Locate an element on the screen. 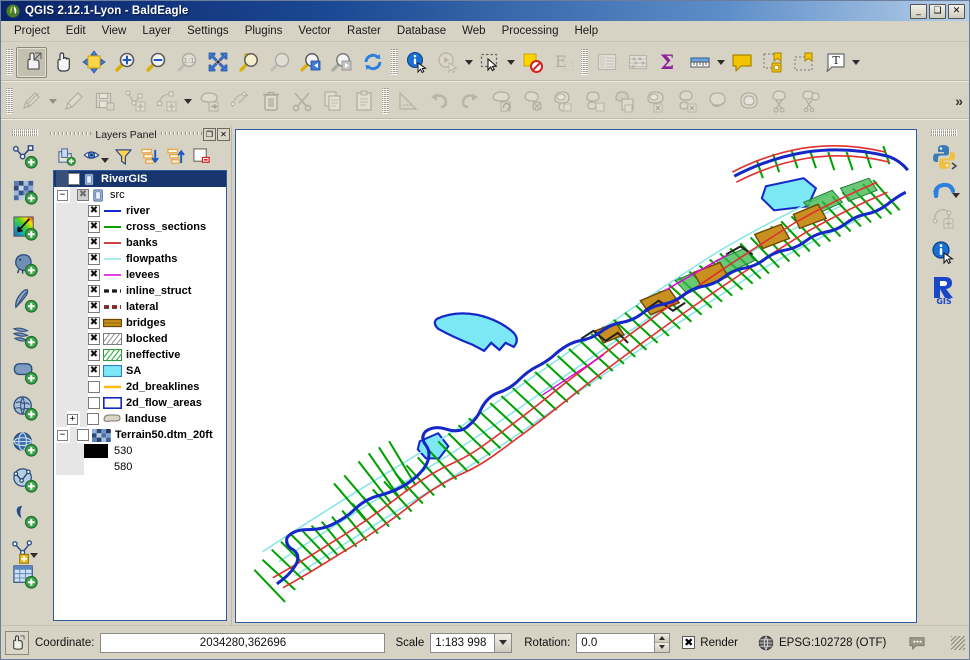 The image size is (970, 660). menu-vector: Vector is located at coordinates (314, 31).